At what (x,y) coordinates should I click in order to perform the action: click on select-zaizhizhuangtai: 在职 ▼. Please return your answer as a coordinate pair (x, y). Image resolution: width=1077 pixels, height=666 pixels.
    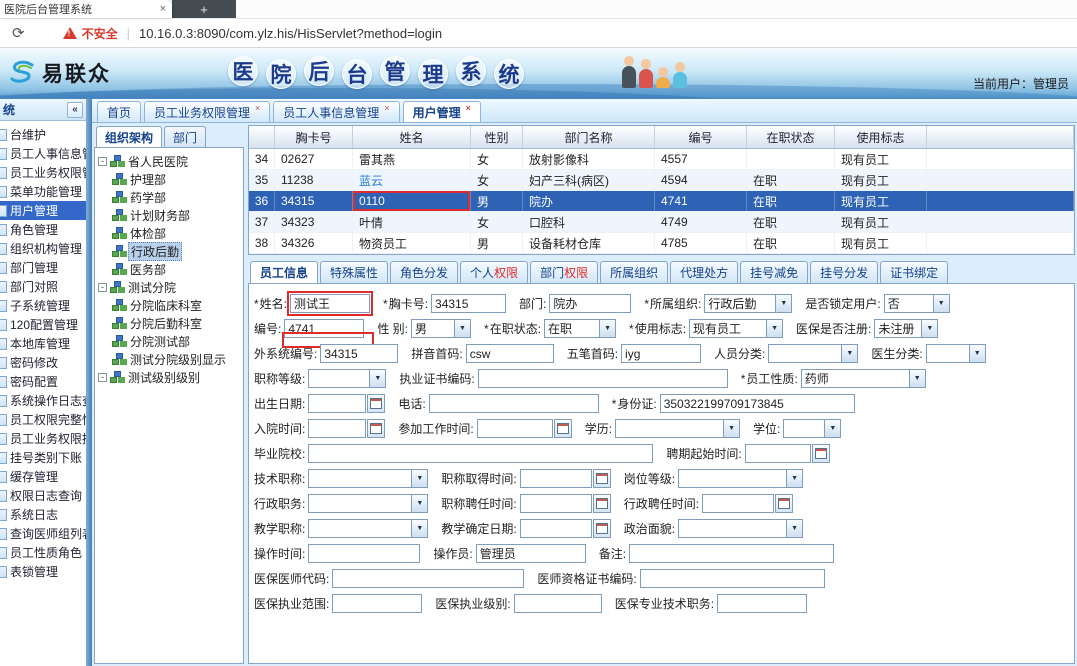
    Looking at the image, I should click on (580, 328).